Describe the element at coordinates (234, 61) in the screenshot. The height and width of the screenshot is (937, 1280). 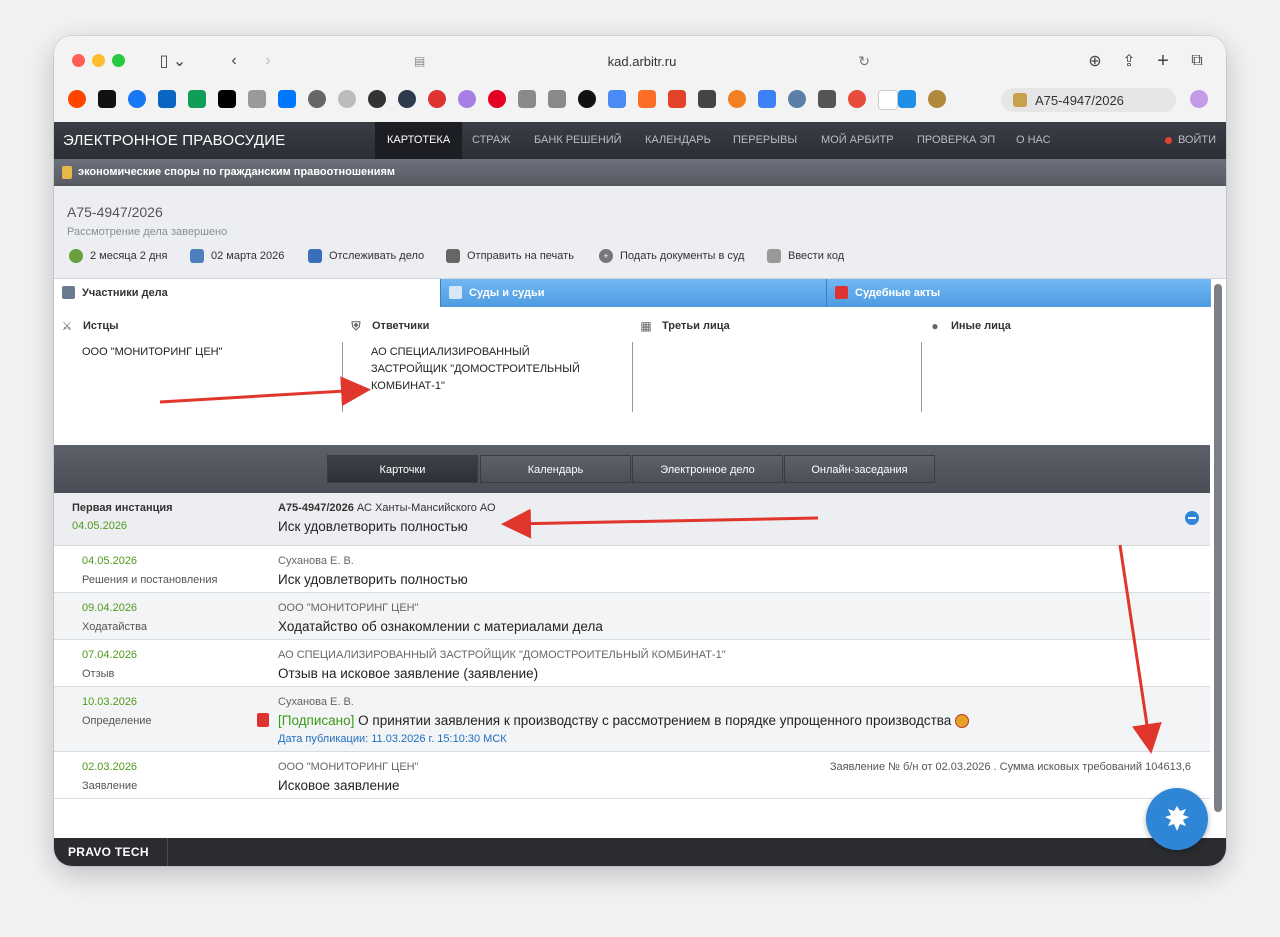
I see `back-icon: ‹` at that location.